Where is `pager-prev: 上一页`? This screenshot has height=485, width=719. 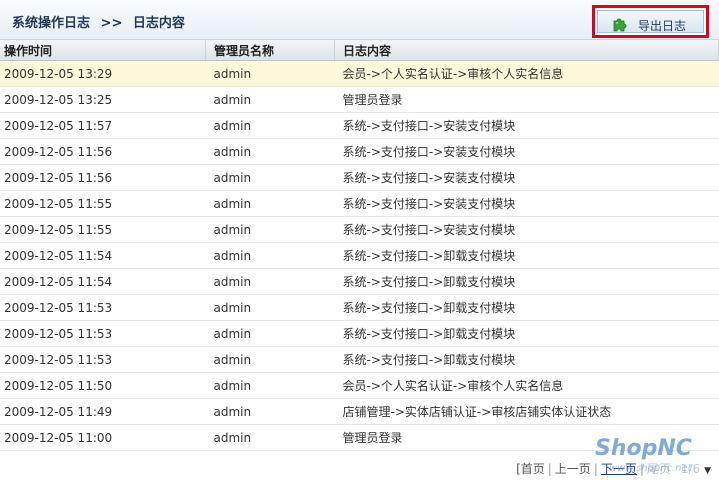
pager-prev: 上一页 is located at coordinates (573, 469).